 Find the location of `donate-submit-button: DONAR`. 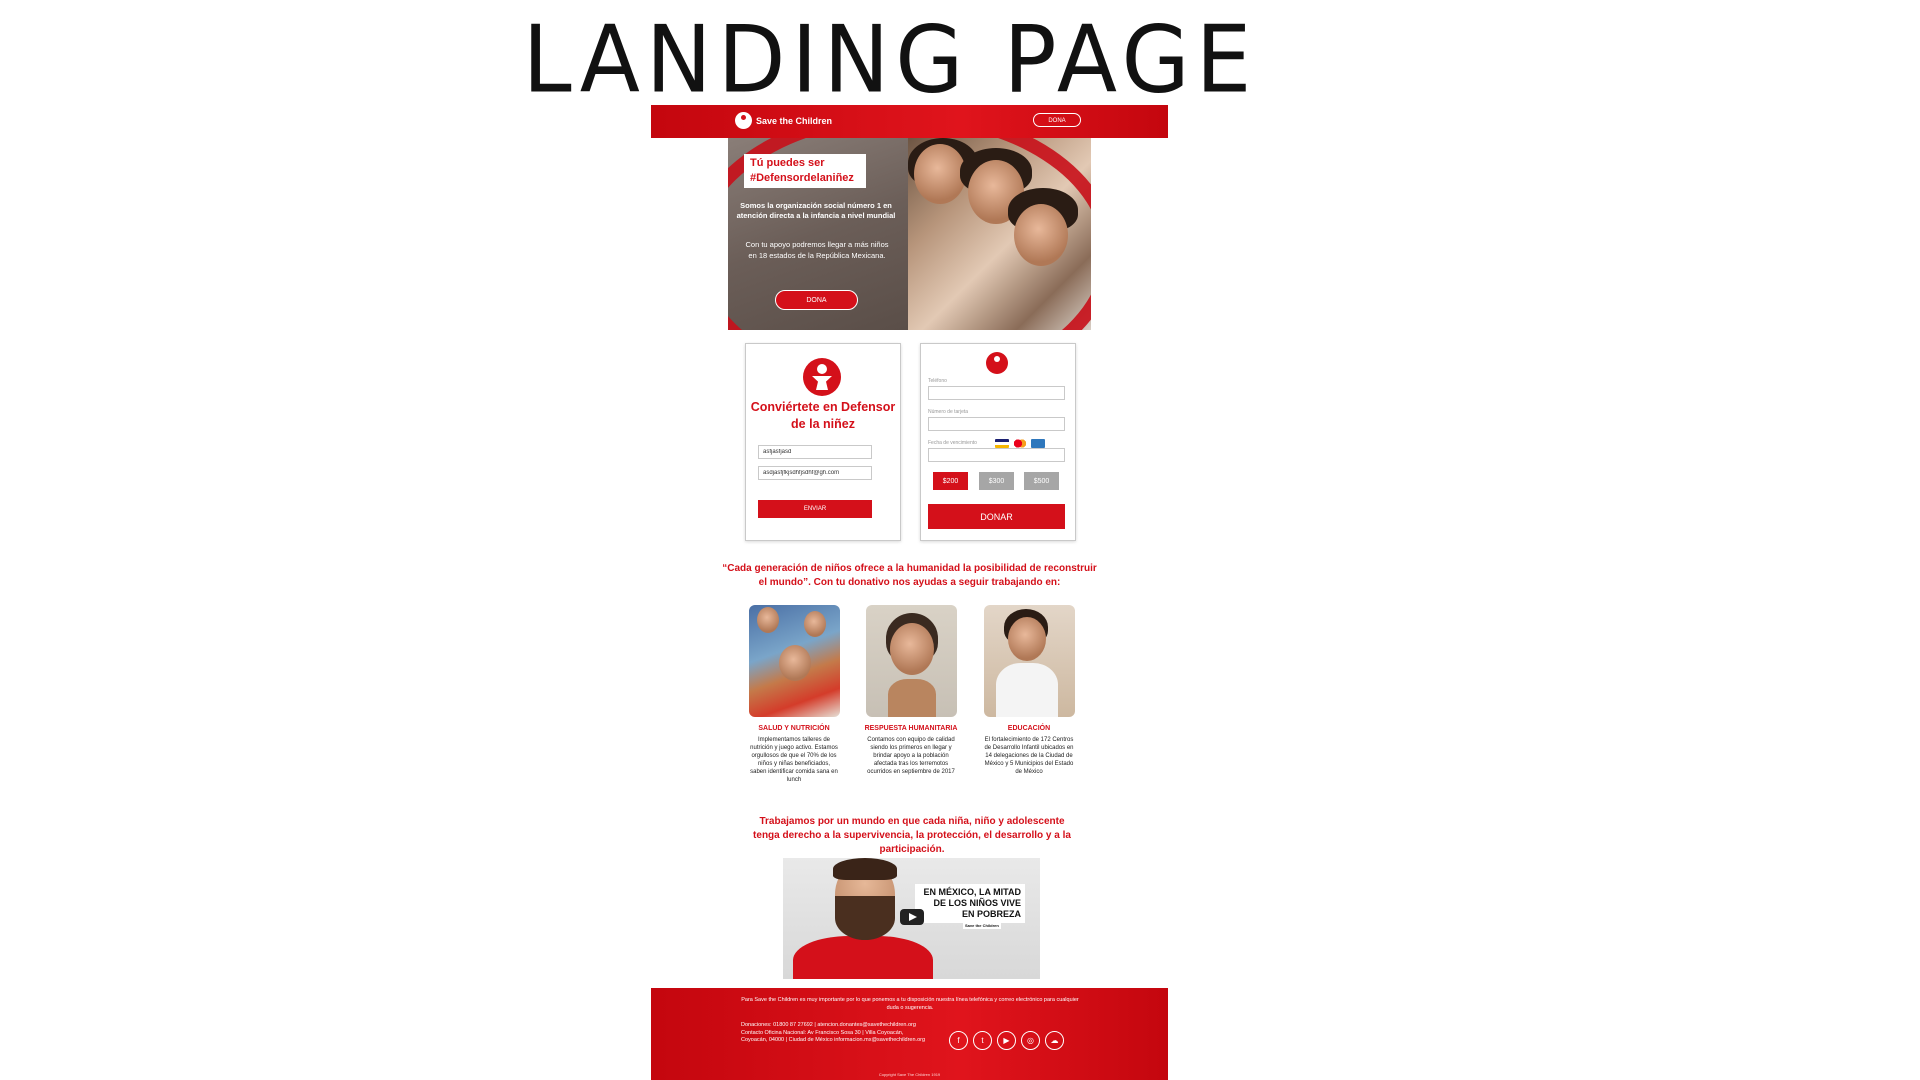

donate-submit-button: DONAR is located at coordinates (996, 516).